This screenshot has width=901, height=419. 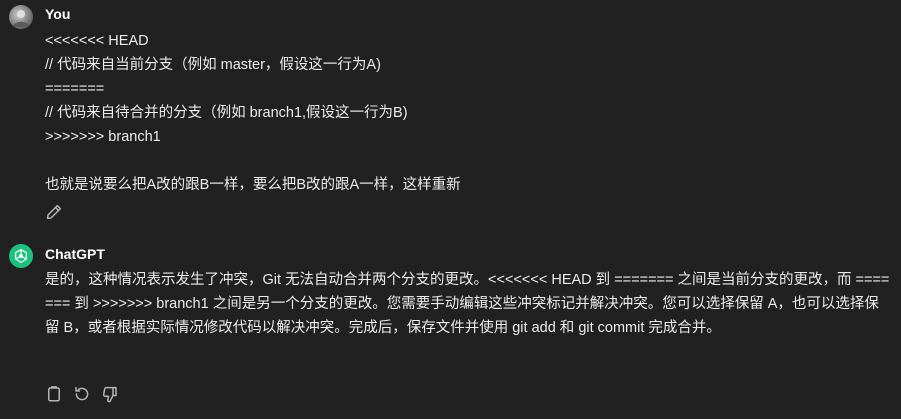 What do you see at coordinates (58, 14) in the screenshot?
I see `user-author-name: You` at bounding box center [58, 14].